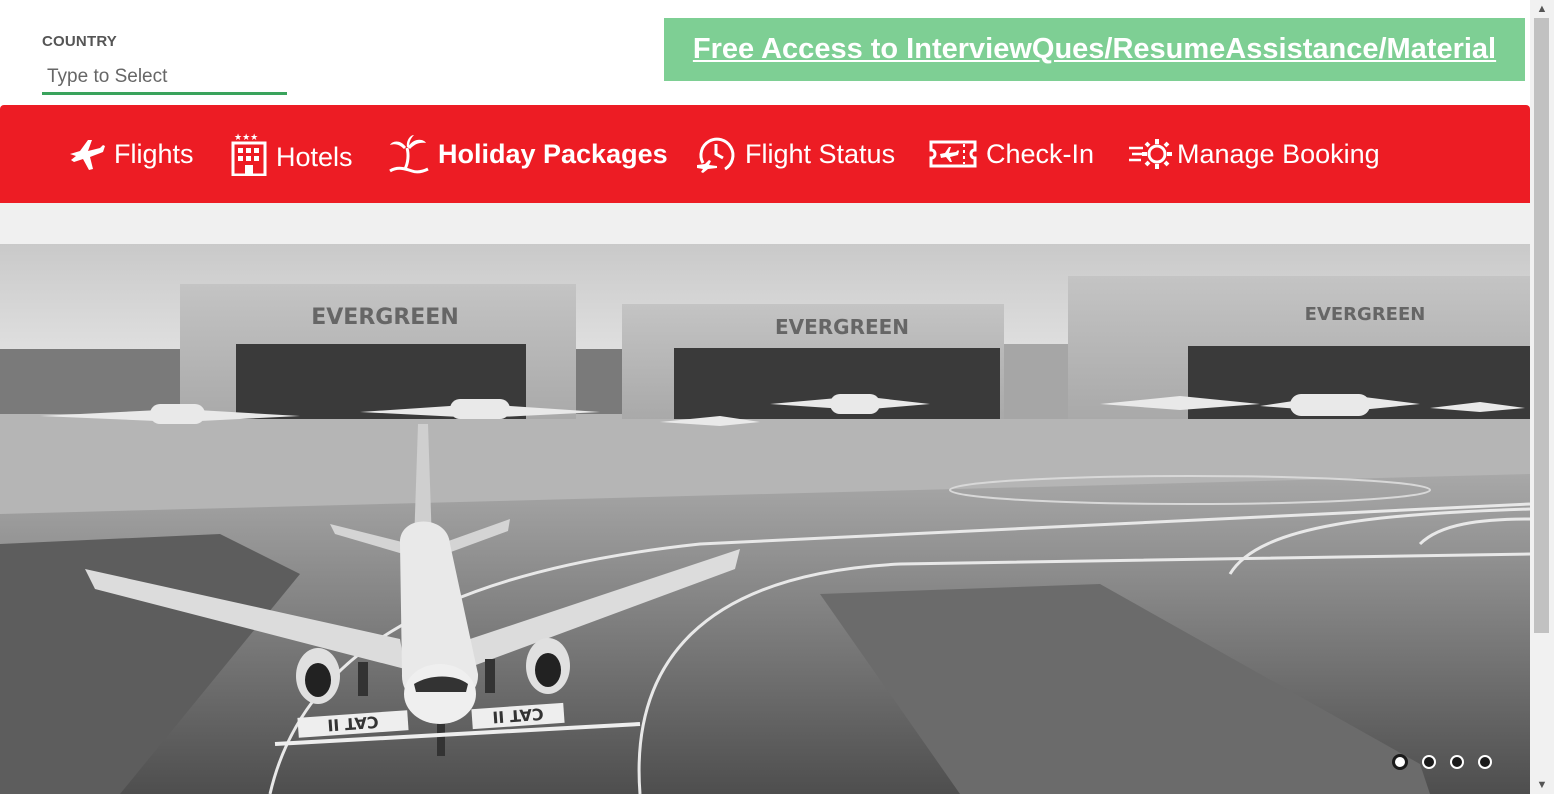 This screenshot has width=1554, height=794. I want to click on nav-label-holiday-packages: Holiday Packages, so click(553, 153).